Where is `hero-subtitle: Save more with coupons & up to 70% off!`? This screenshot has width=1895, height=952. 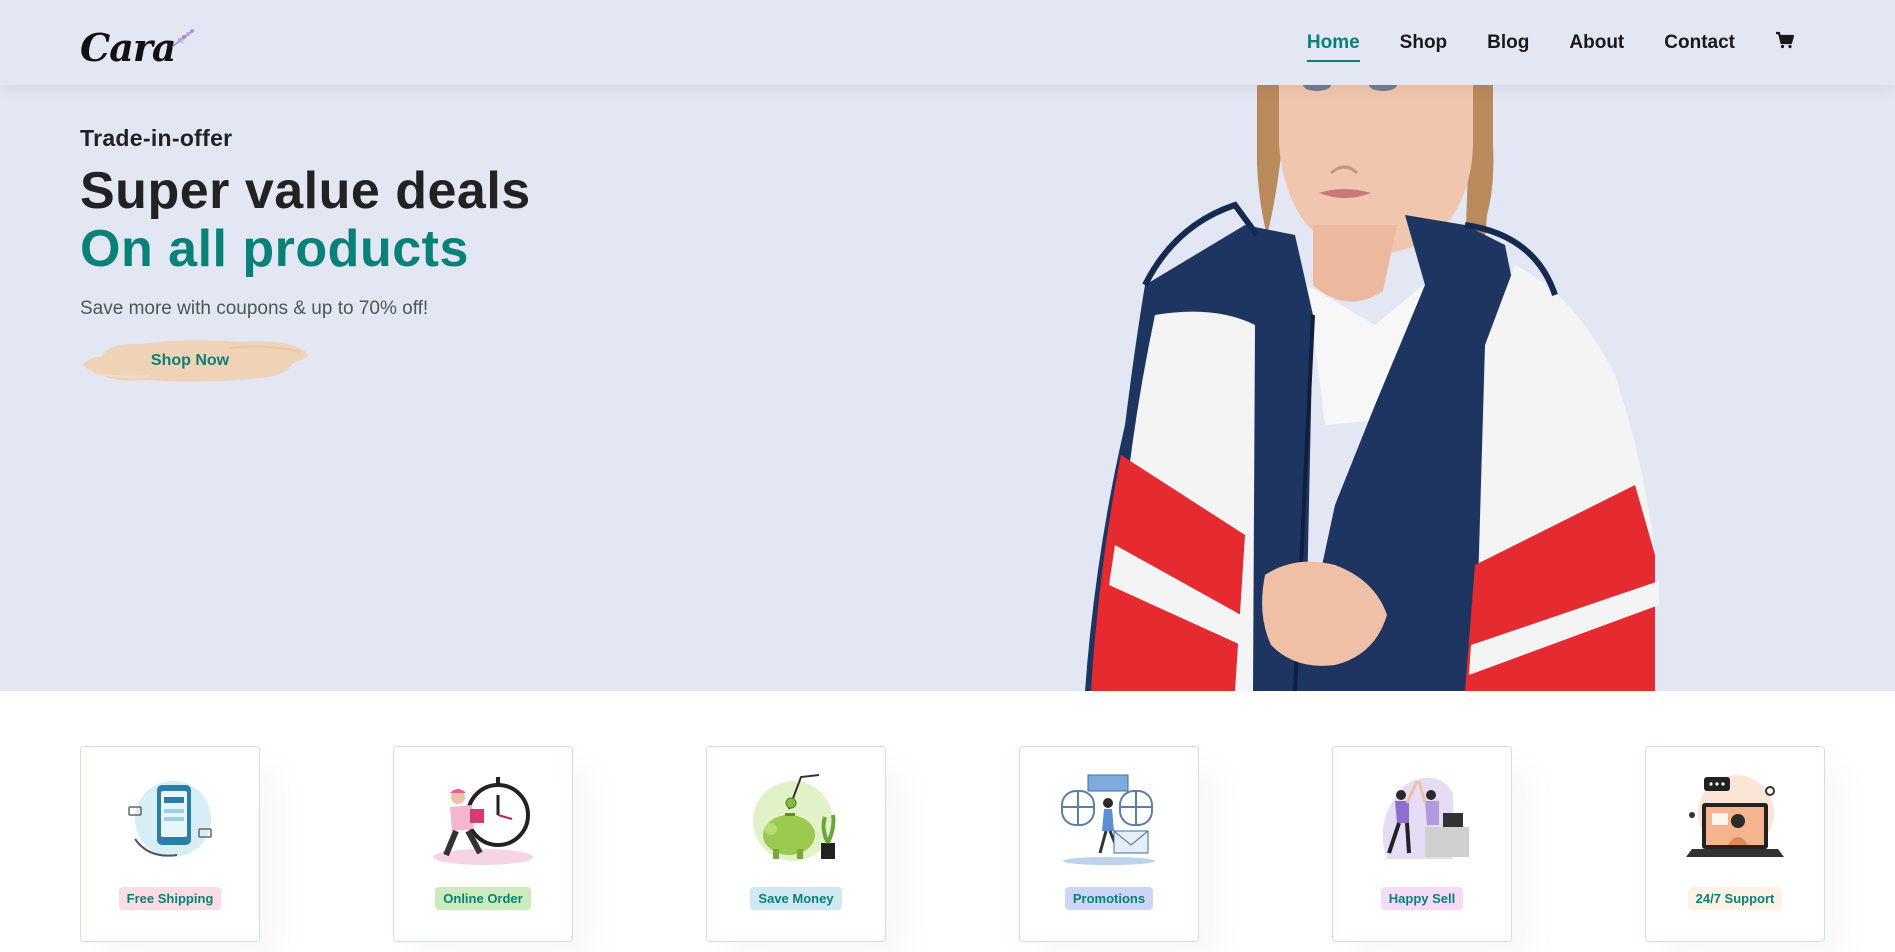
hero-subtitle: Save more with coupons & up to 70% off! is located at coordinates (254, 308).